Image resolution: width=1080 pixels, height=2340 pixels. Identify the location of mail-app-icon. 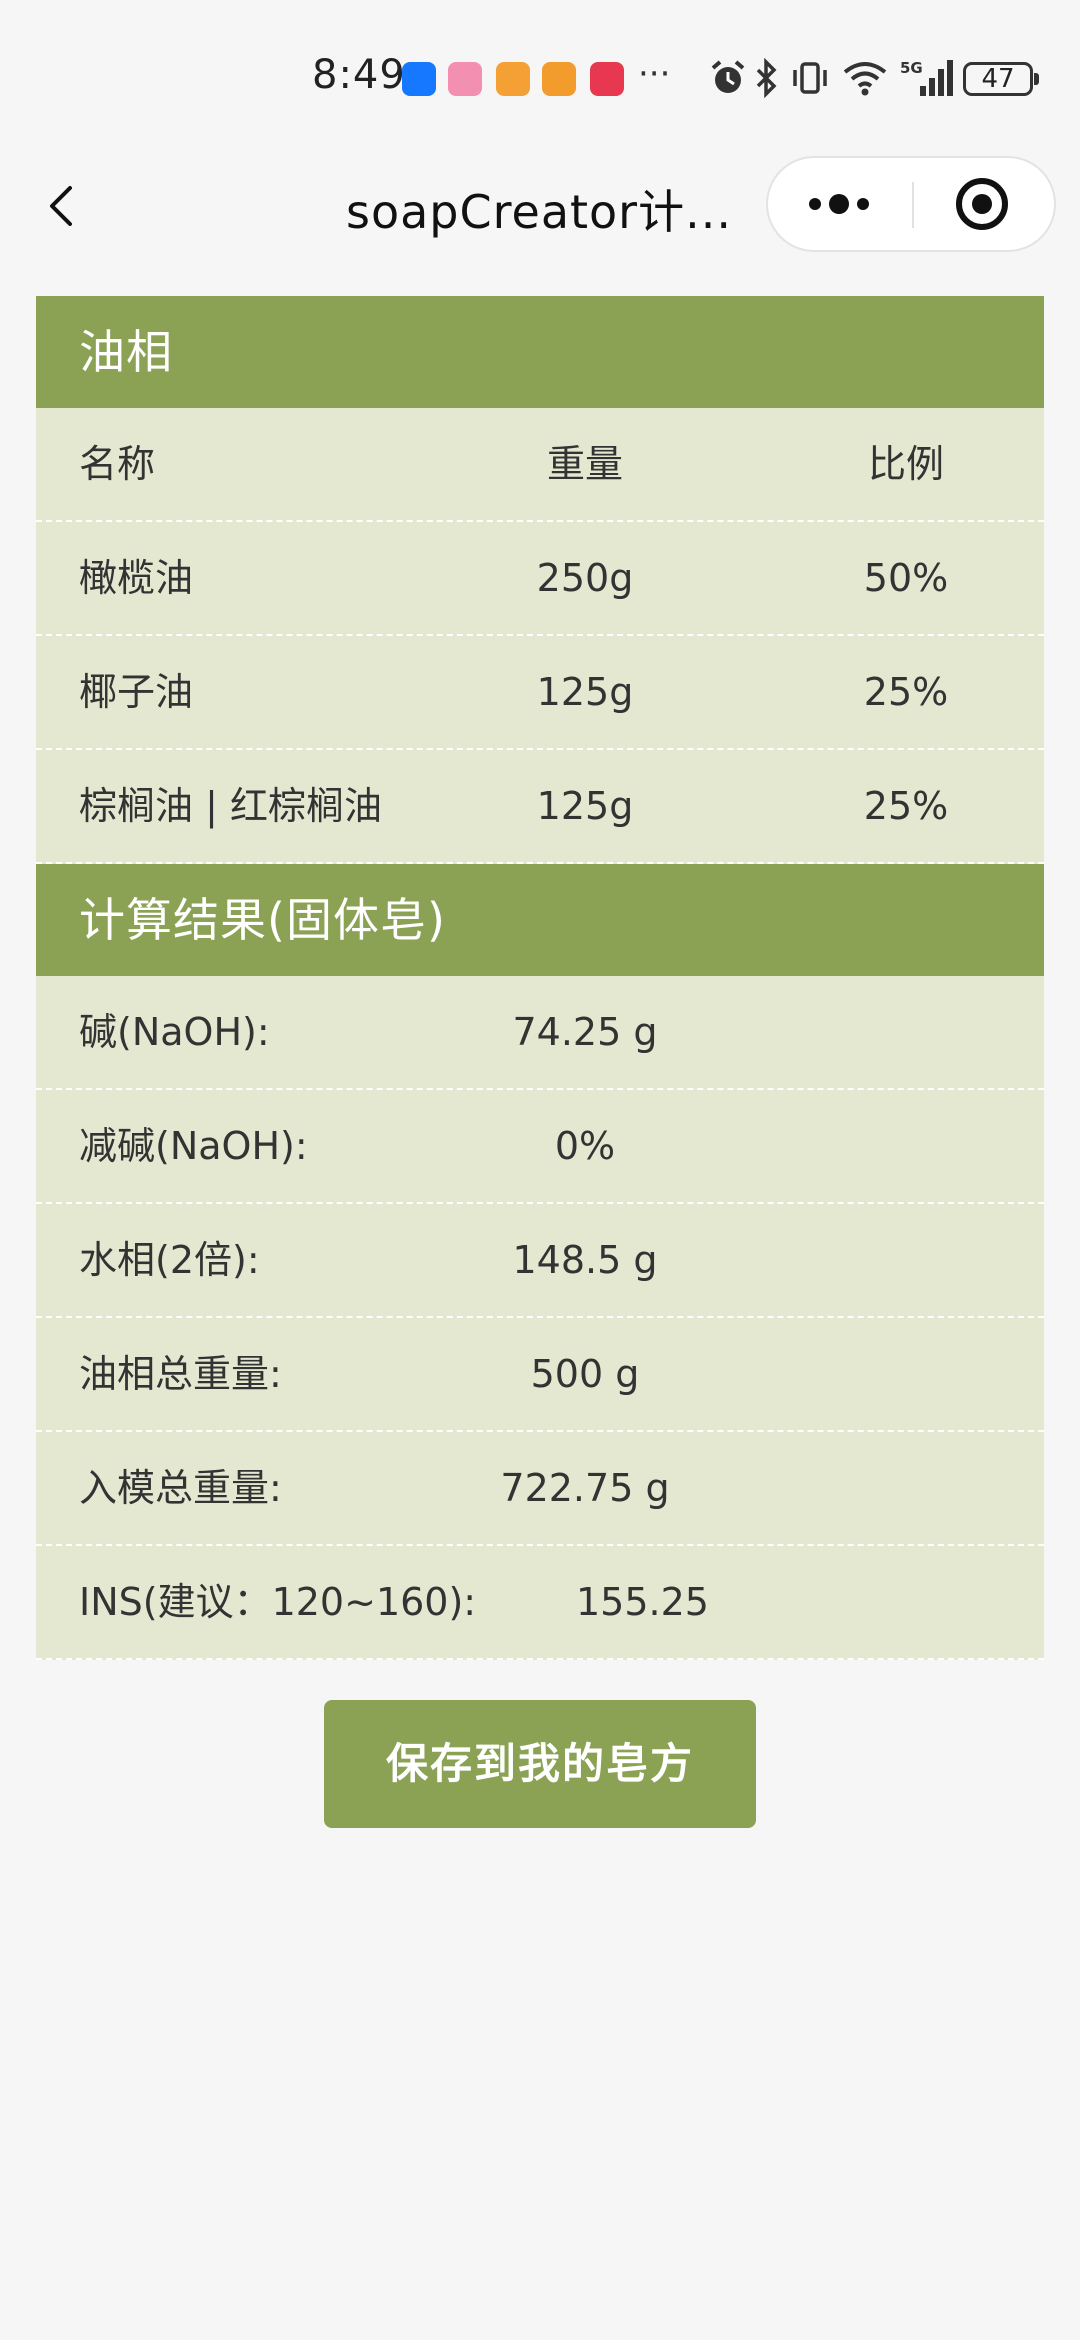
(607, 79).